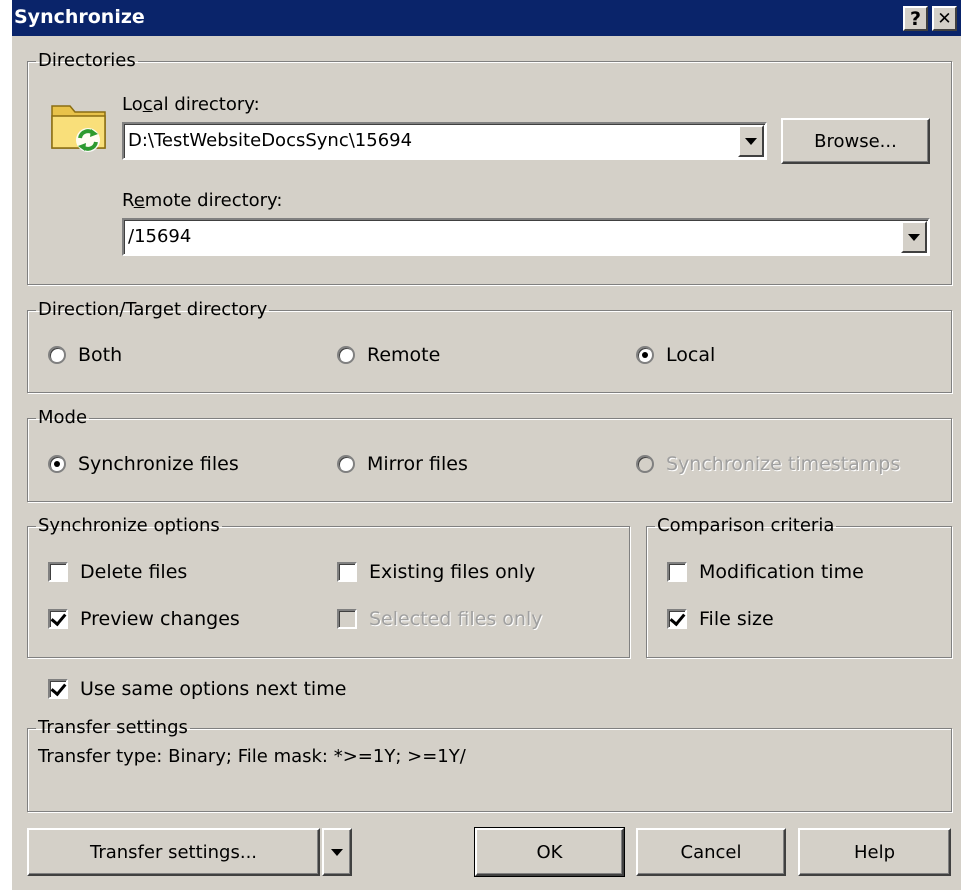  I want to click on selected-files-only-label: Selected files only, so click(456, 619).